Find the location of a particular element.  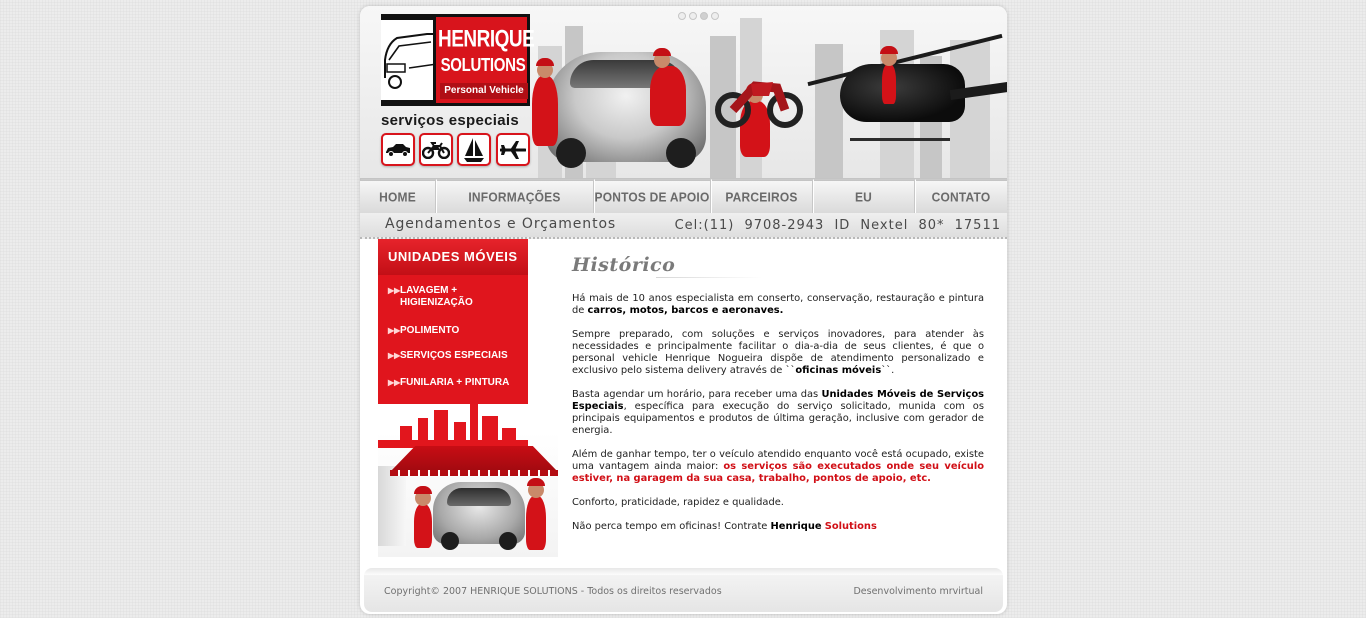

logo-line-1: HENRIQUE is located at coordinates (486, 39).